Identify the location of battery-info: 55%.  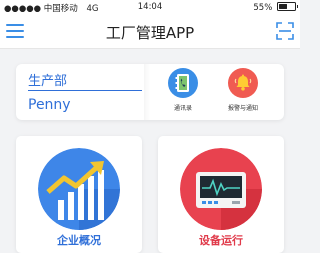
(275, 7).